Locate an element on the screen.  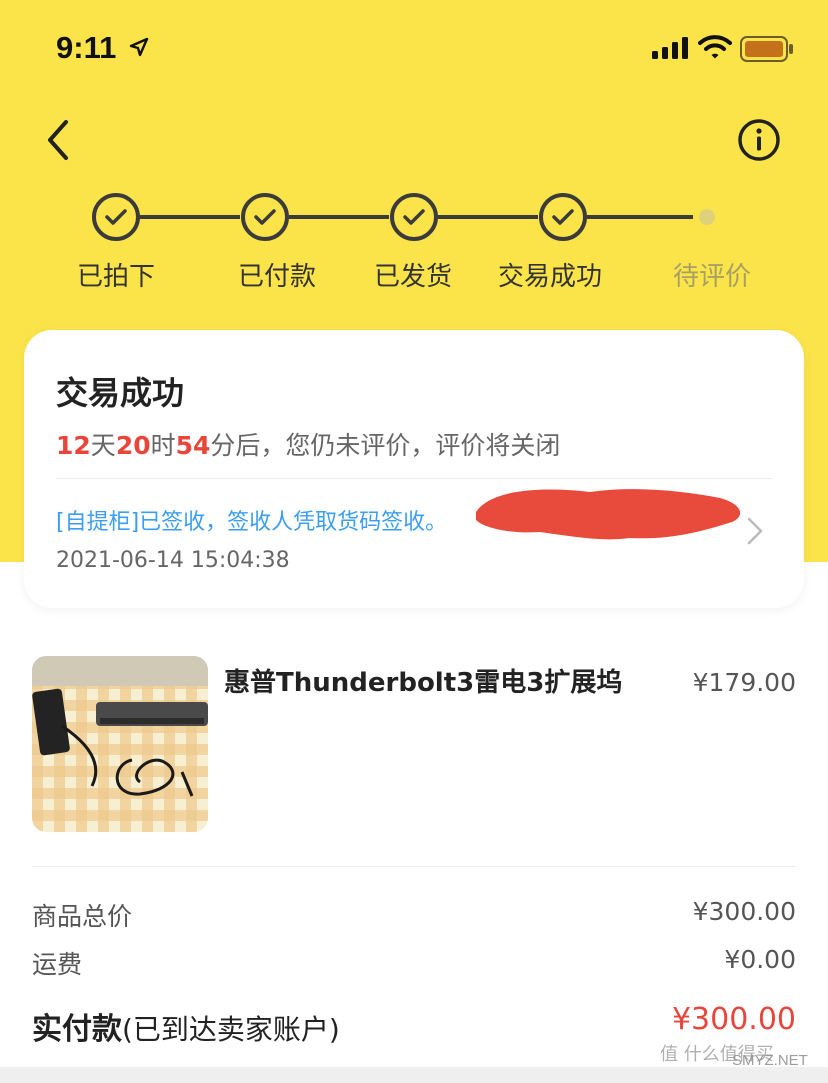
step-label: 交易成功 is located at coordinates (549, 277).